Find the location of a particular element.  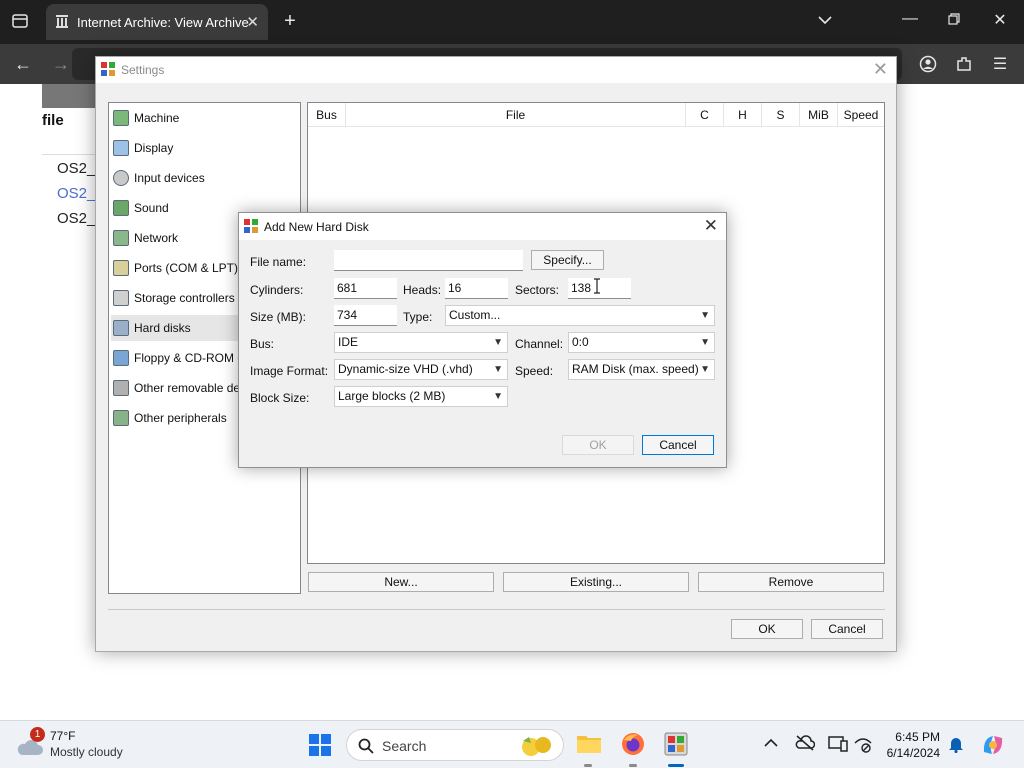

disk-list-header: Bus File C H S MiB Speed is located at coordinates (596, 115).